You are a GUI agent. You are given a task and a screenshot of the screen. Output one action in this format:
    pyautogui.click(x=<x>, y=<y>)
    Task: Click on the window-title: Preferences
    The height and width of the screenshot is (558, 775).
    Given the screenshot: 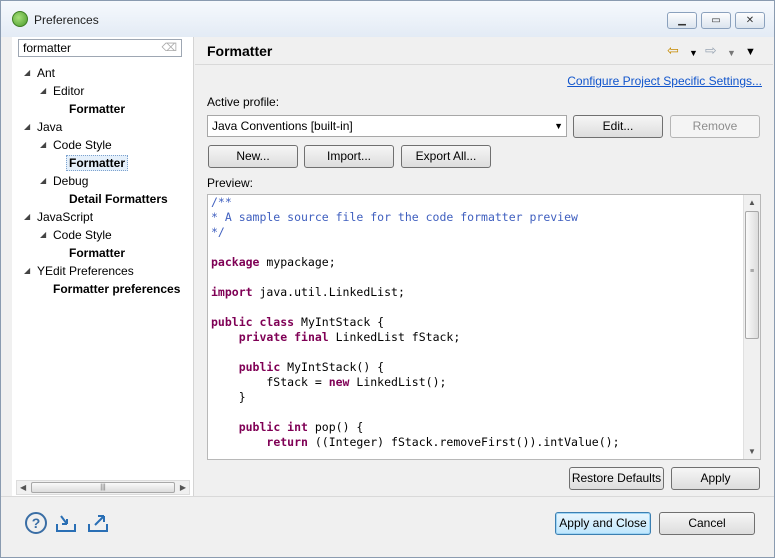 What is the action you would take?
    pyautogui.click(x=66, y=20)
    